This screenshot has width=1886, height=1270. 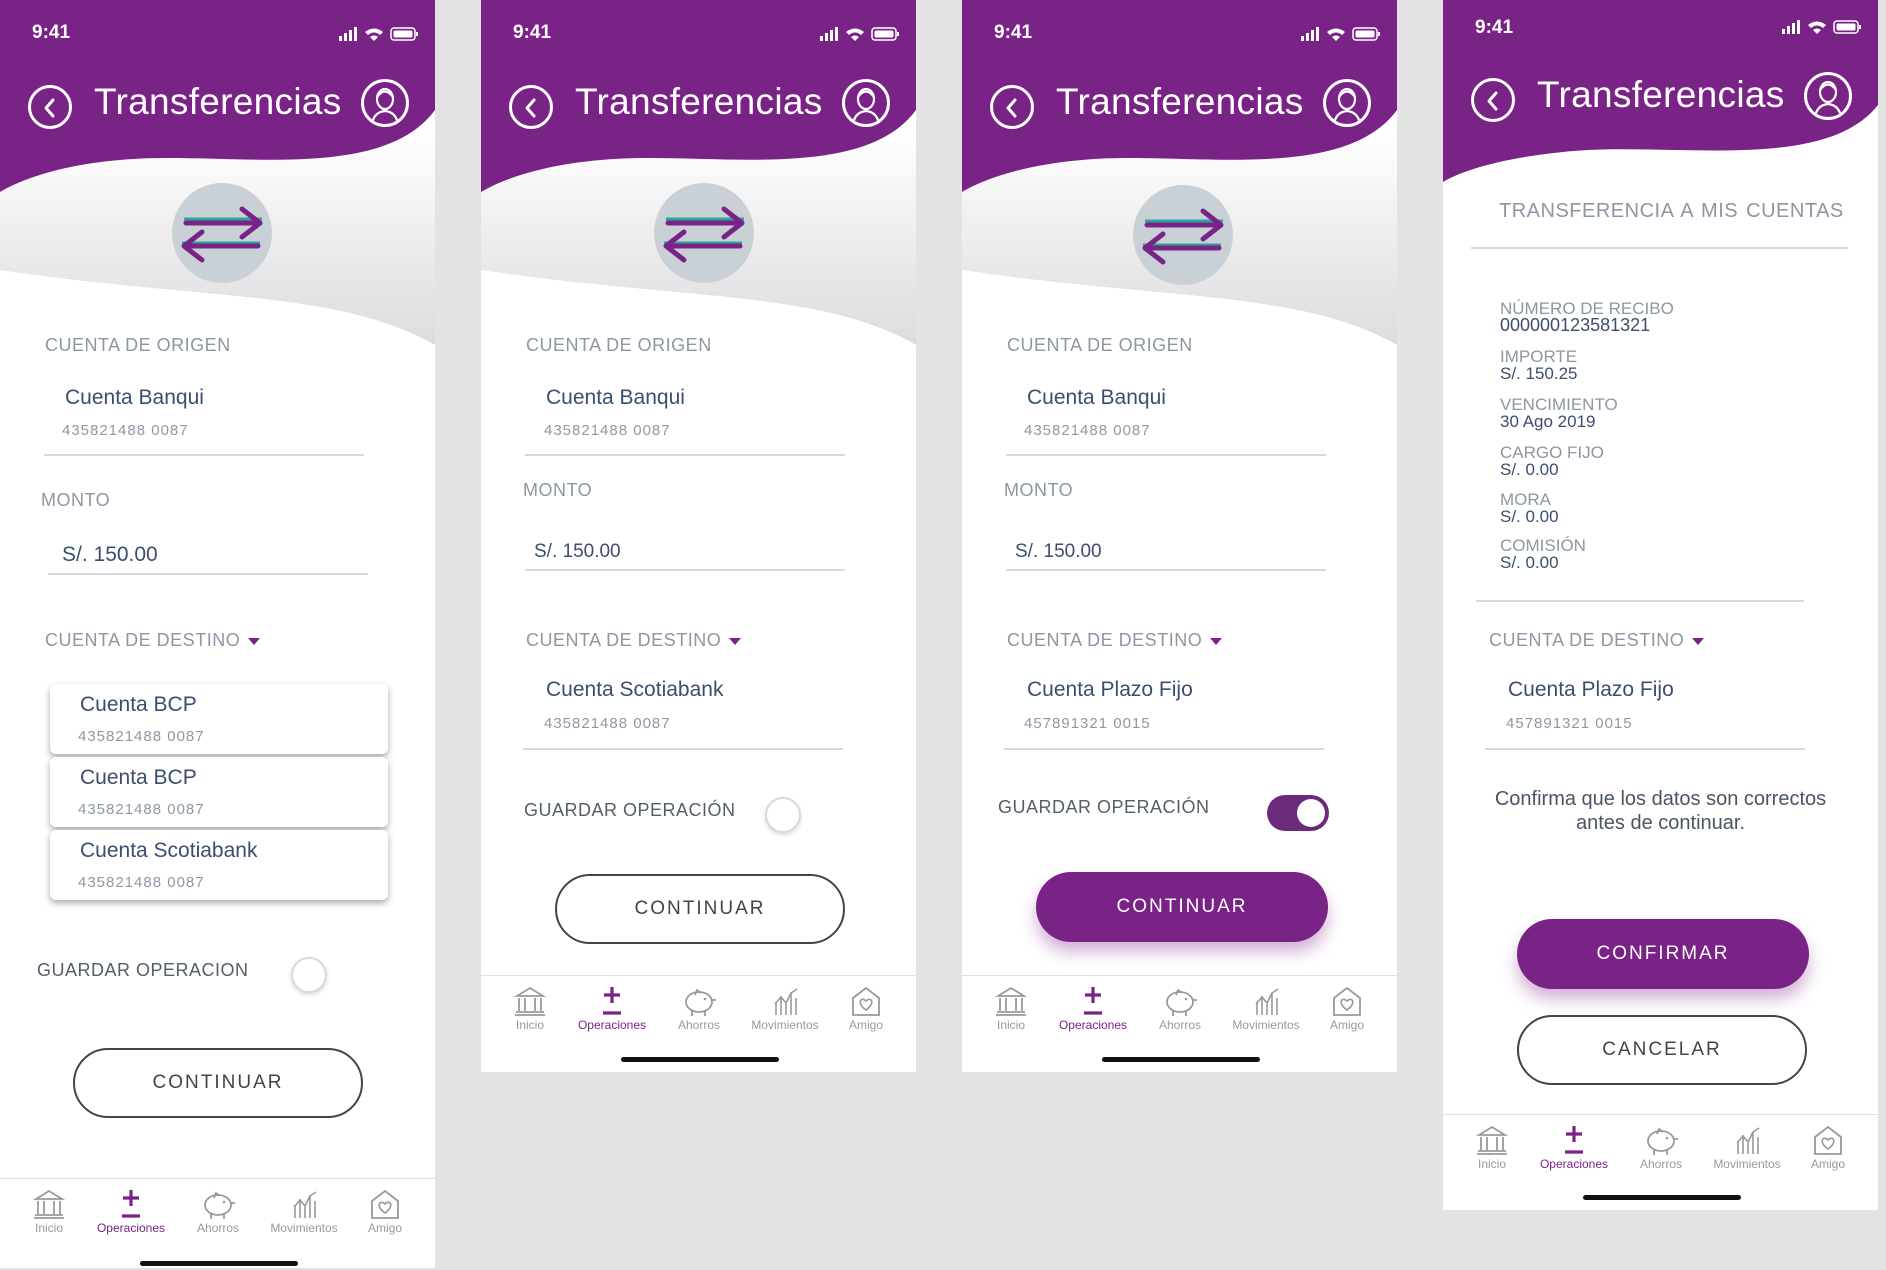 What do you see at coordinates (1662, 1050) in the screenshot?
I see `cancel-button: CANCELAR` at bounding box center [1662, 1050].